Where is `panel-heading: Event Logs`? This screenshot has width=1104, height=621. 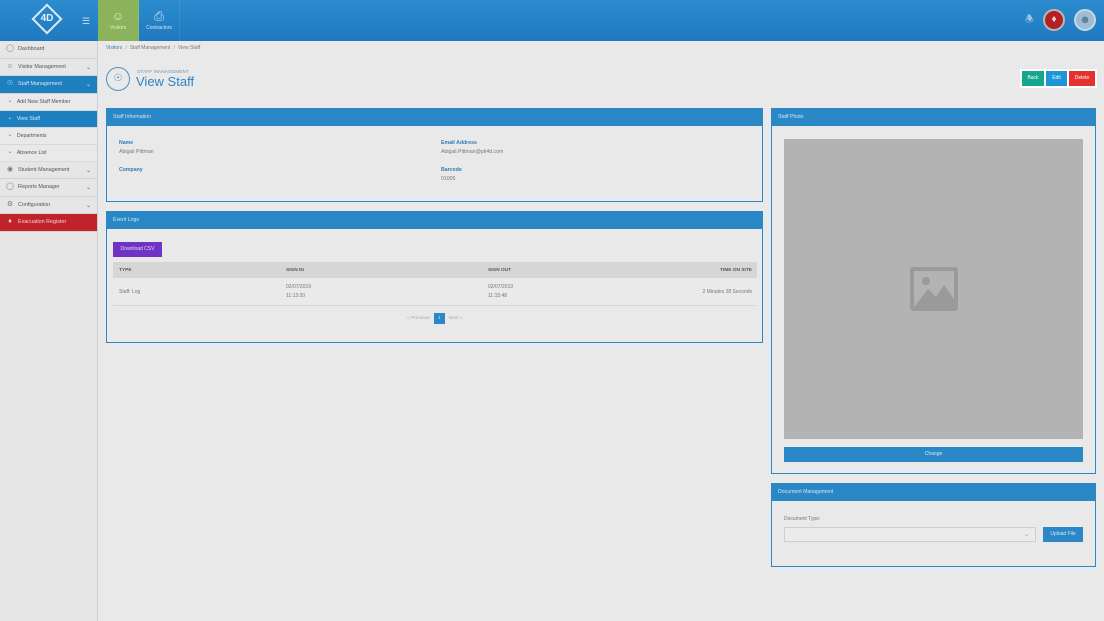 panel-heading: Event Logs is located at coordinates (434, 220).